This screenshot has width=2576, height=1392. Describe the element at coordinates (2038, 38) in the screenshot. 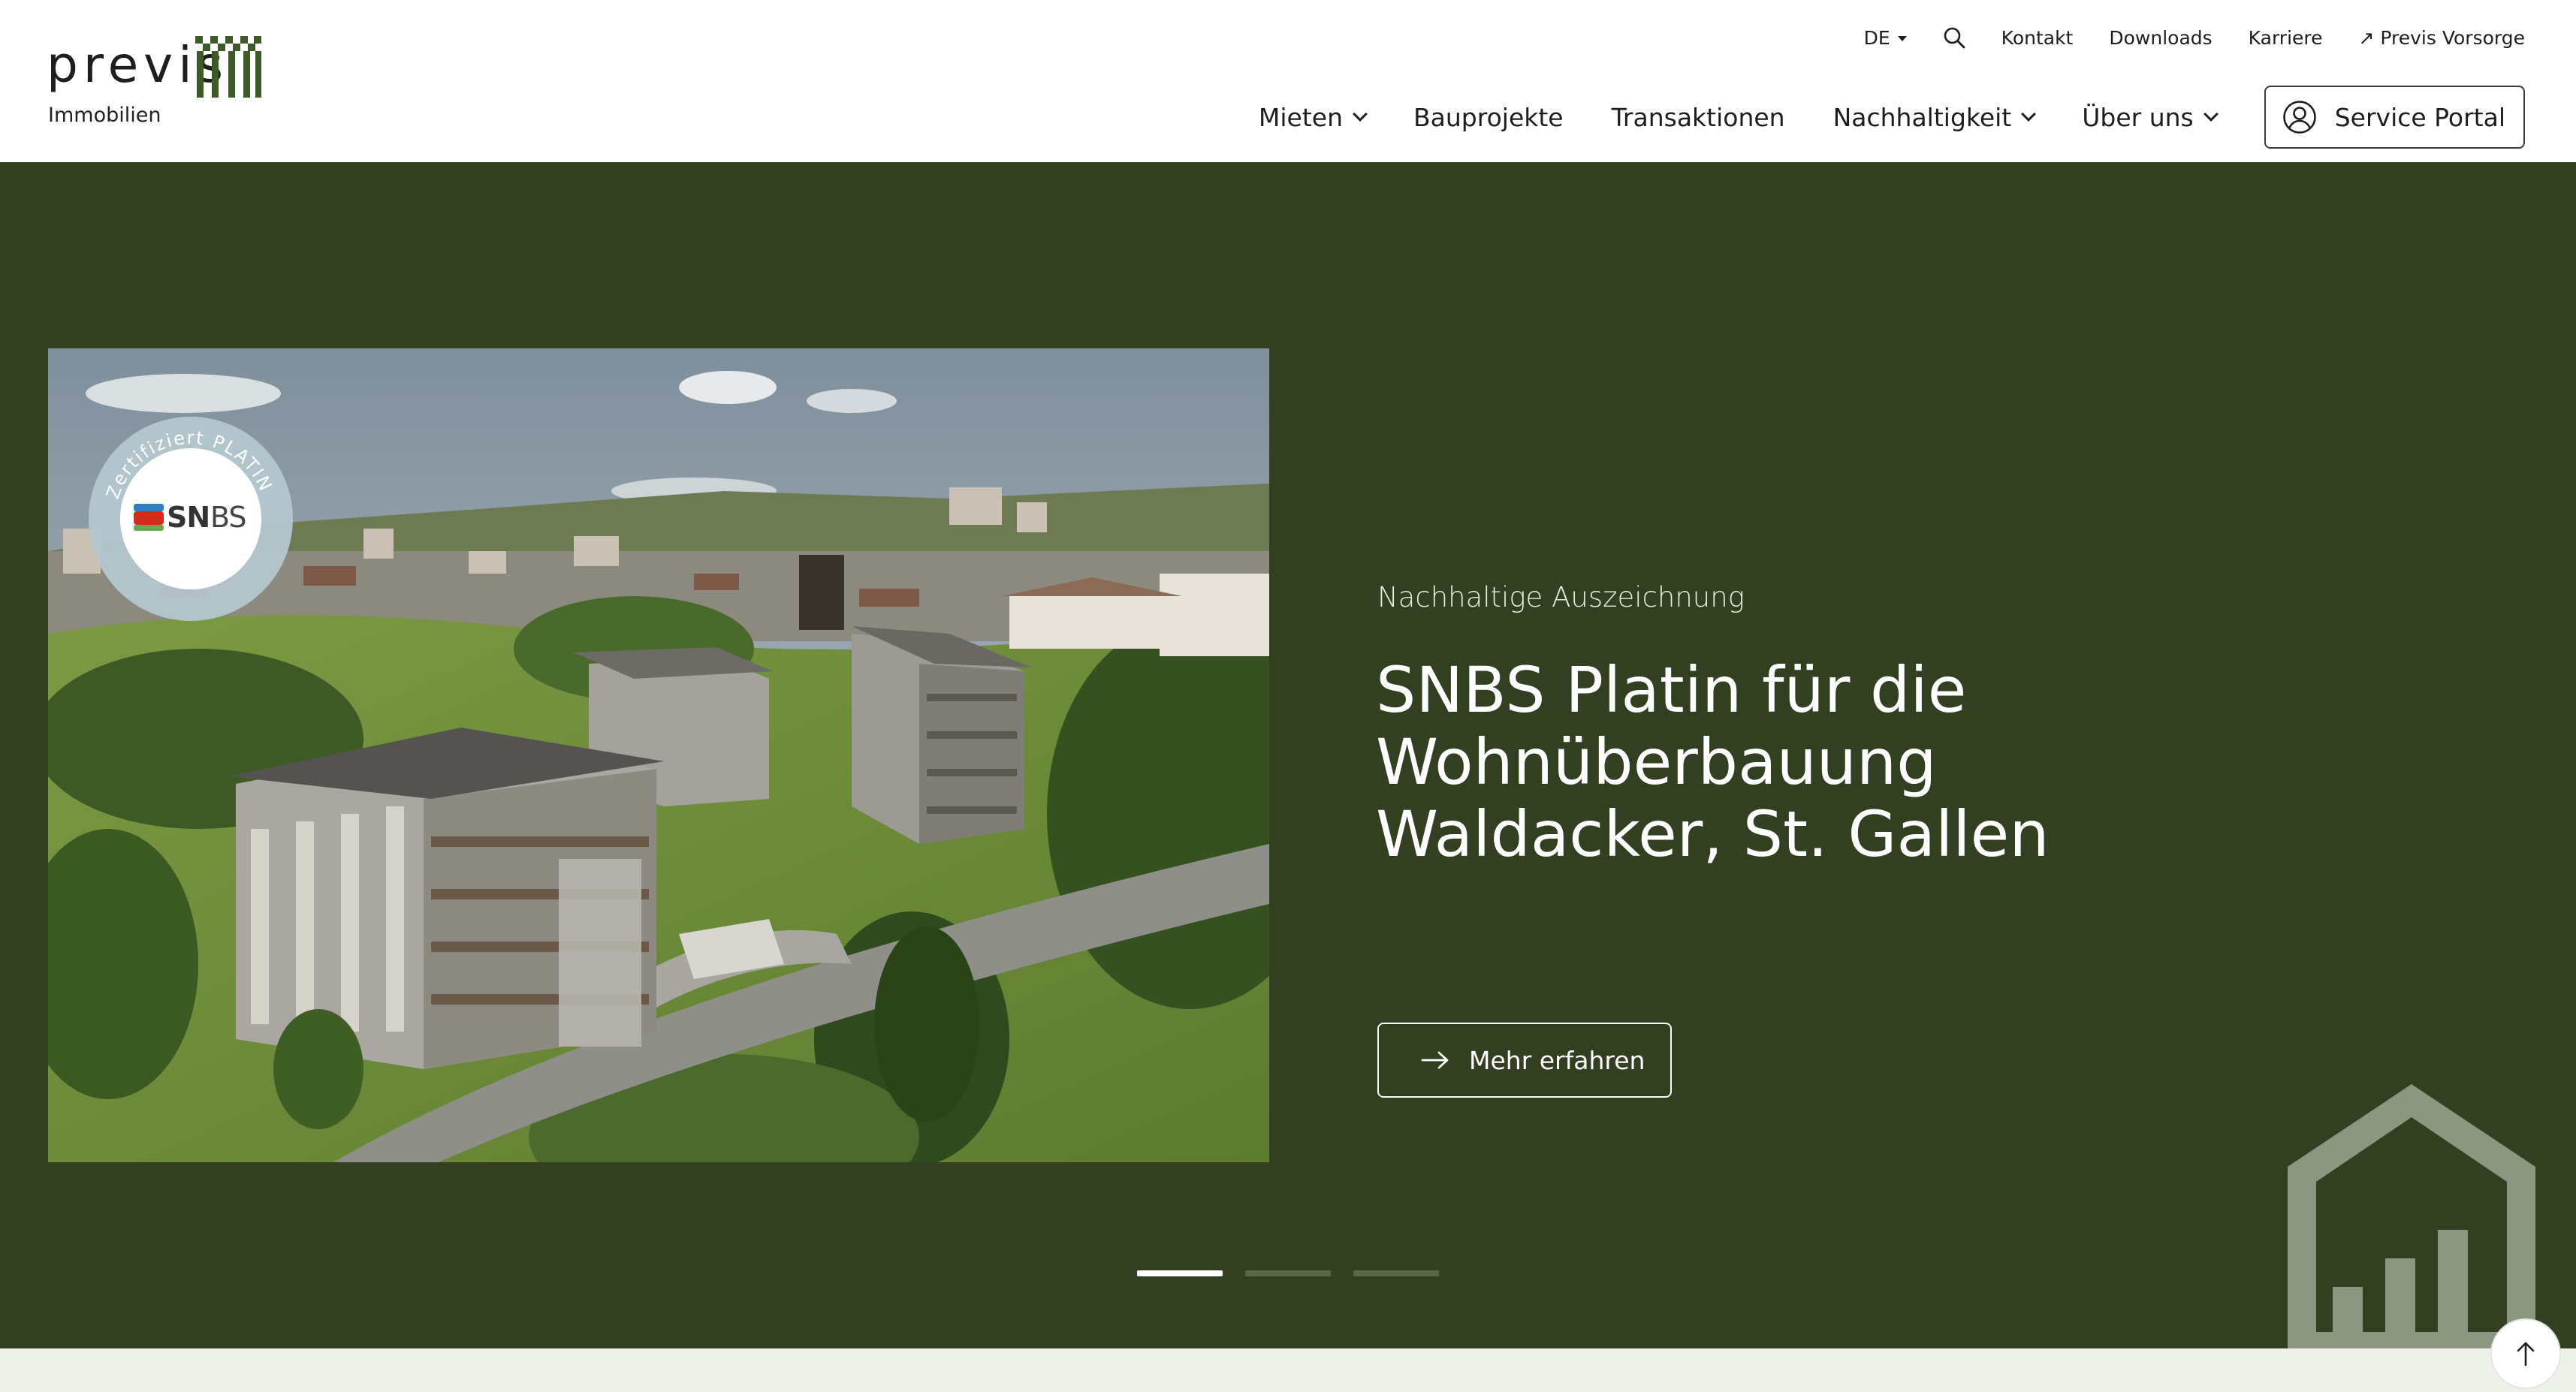

I see `kontakt-link: Kontakt` at that location.